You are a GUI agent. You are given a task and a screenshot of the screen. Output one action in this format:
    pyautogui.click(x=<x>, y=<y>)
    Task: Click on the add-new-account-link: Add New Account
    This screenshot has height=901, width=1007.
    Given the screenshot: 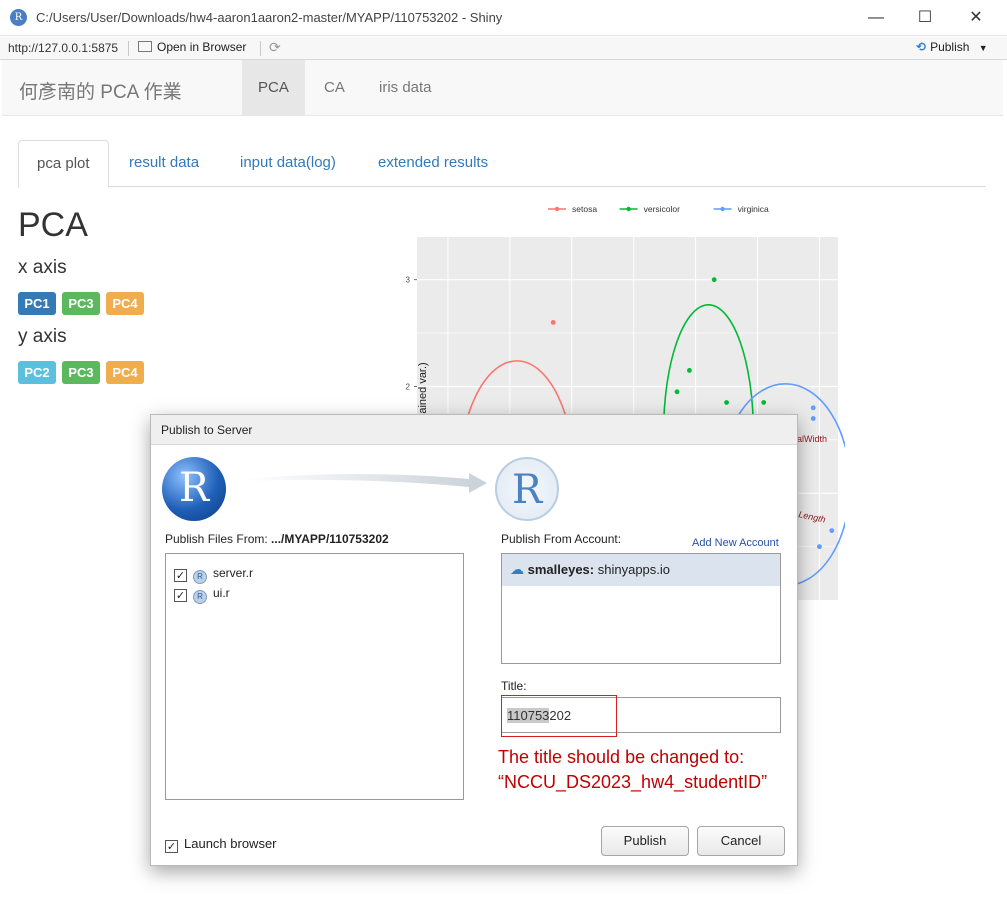 What is the action you would take?
    pyautogui.click(x=735, y=543)
    